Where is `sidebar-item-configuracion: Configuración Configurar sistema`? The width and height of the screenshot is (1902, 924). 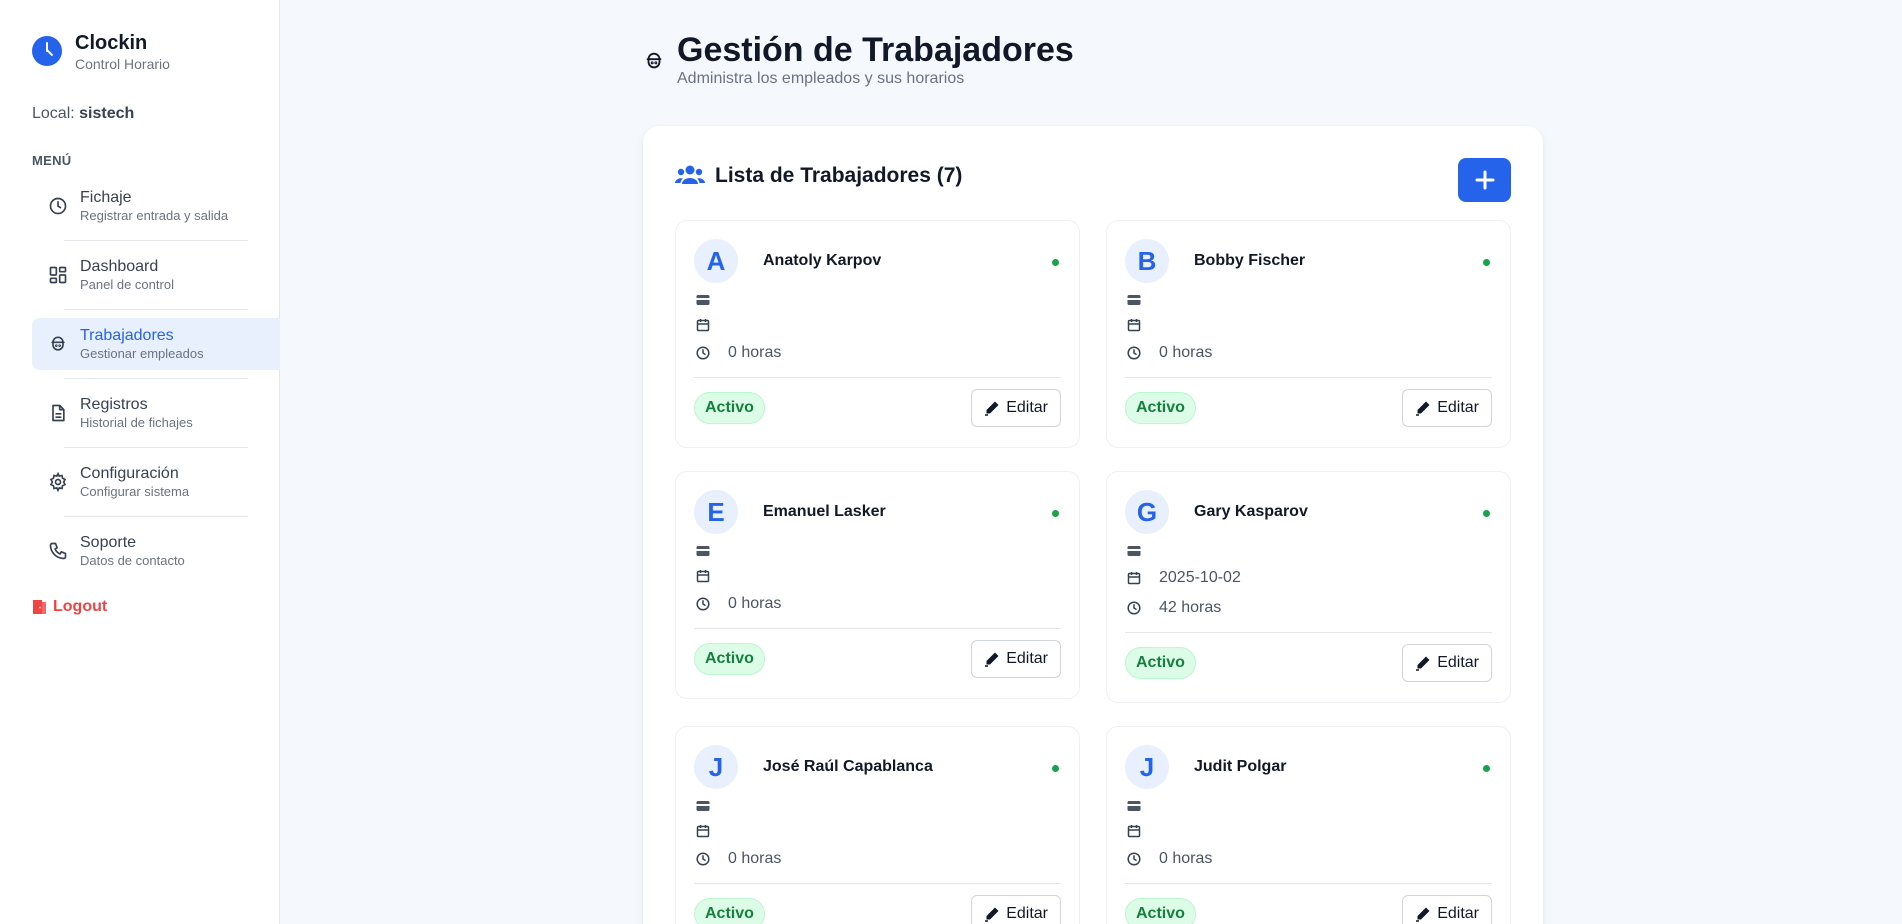 sidebar-item-configuracion: Configuración Configurar sistema is located at coordinates (156, 486).